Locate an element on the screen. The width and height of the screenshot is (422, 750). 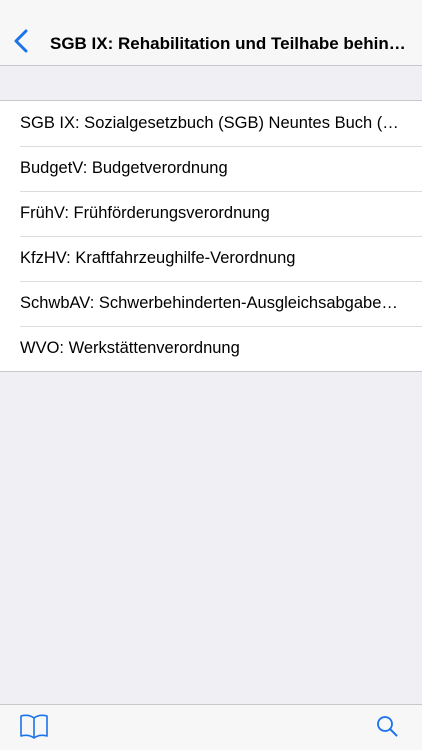
list-item: BudgetV: Budgetverordnung is located at coordinates (211, 168).